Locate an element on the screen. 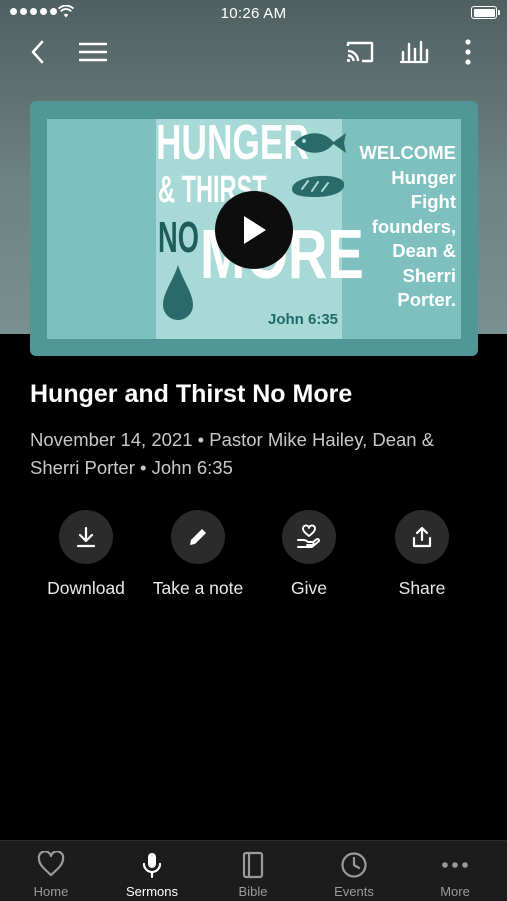 This screenshot has height=901, width=507. artwork-scripture-text: John 6:35 is located at coordinates (303, 319).